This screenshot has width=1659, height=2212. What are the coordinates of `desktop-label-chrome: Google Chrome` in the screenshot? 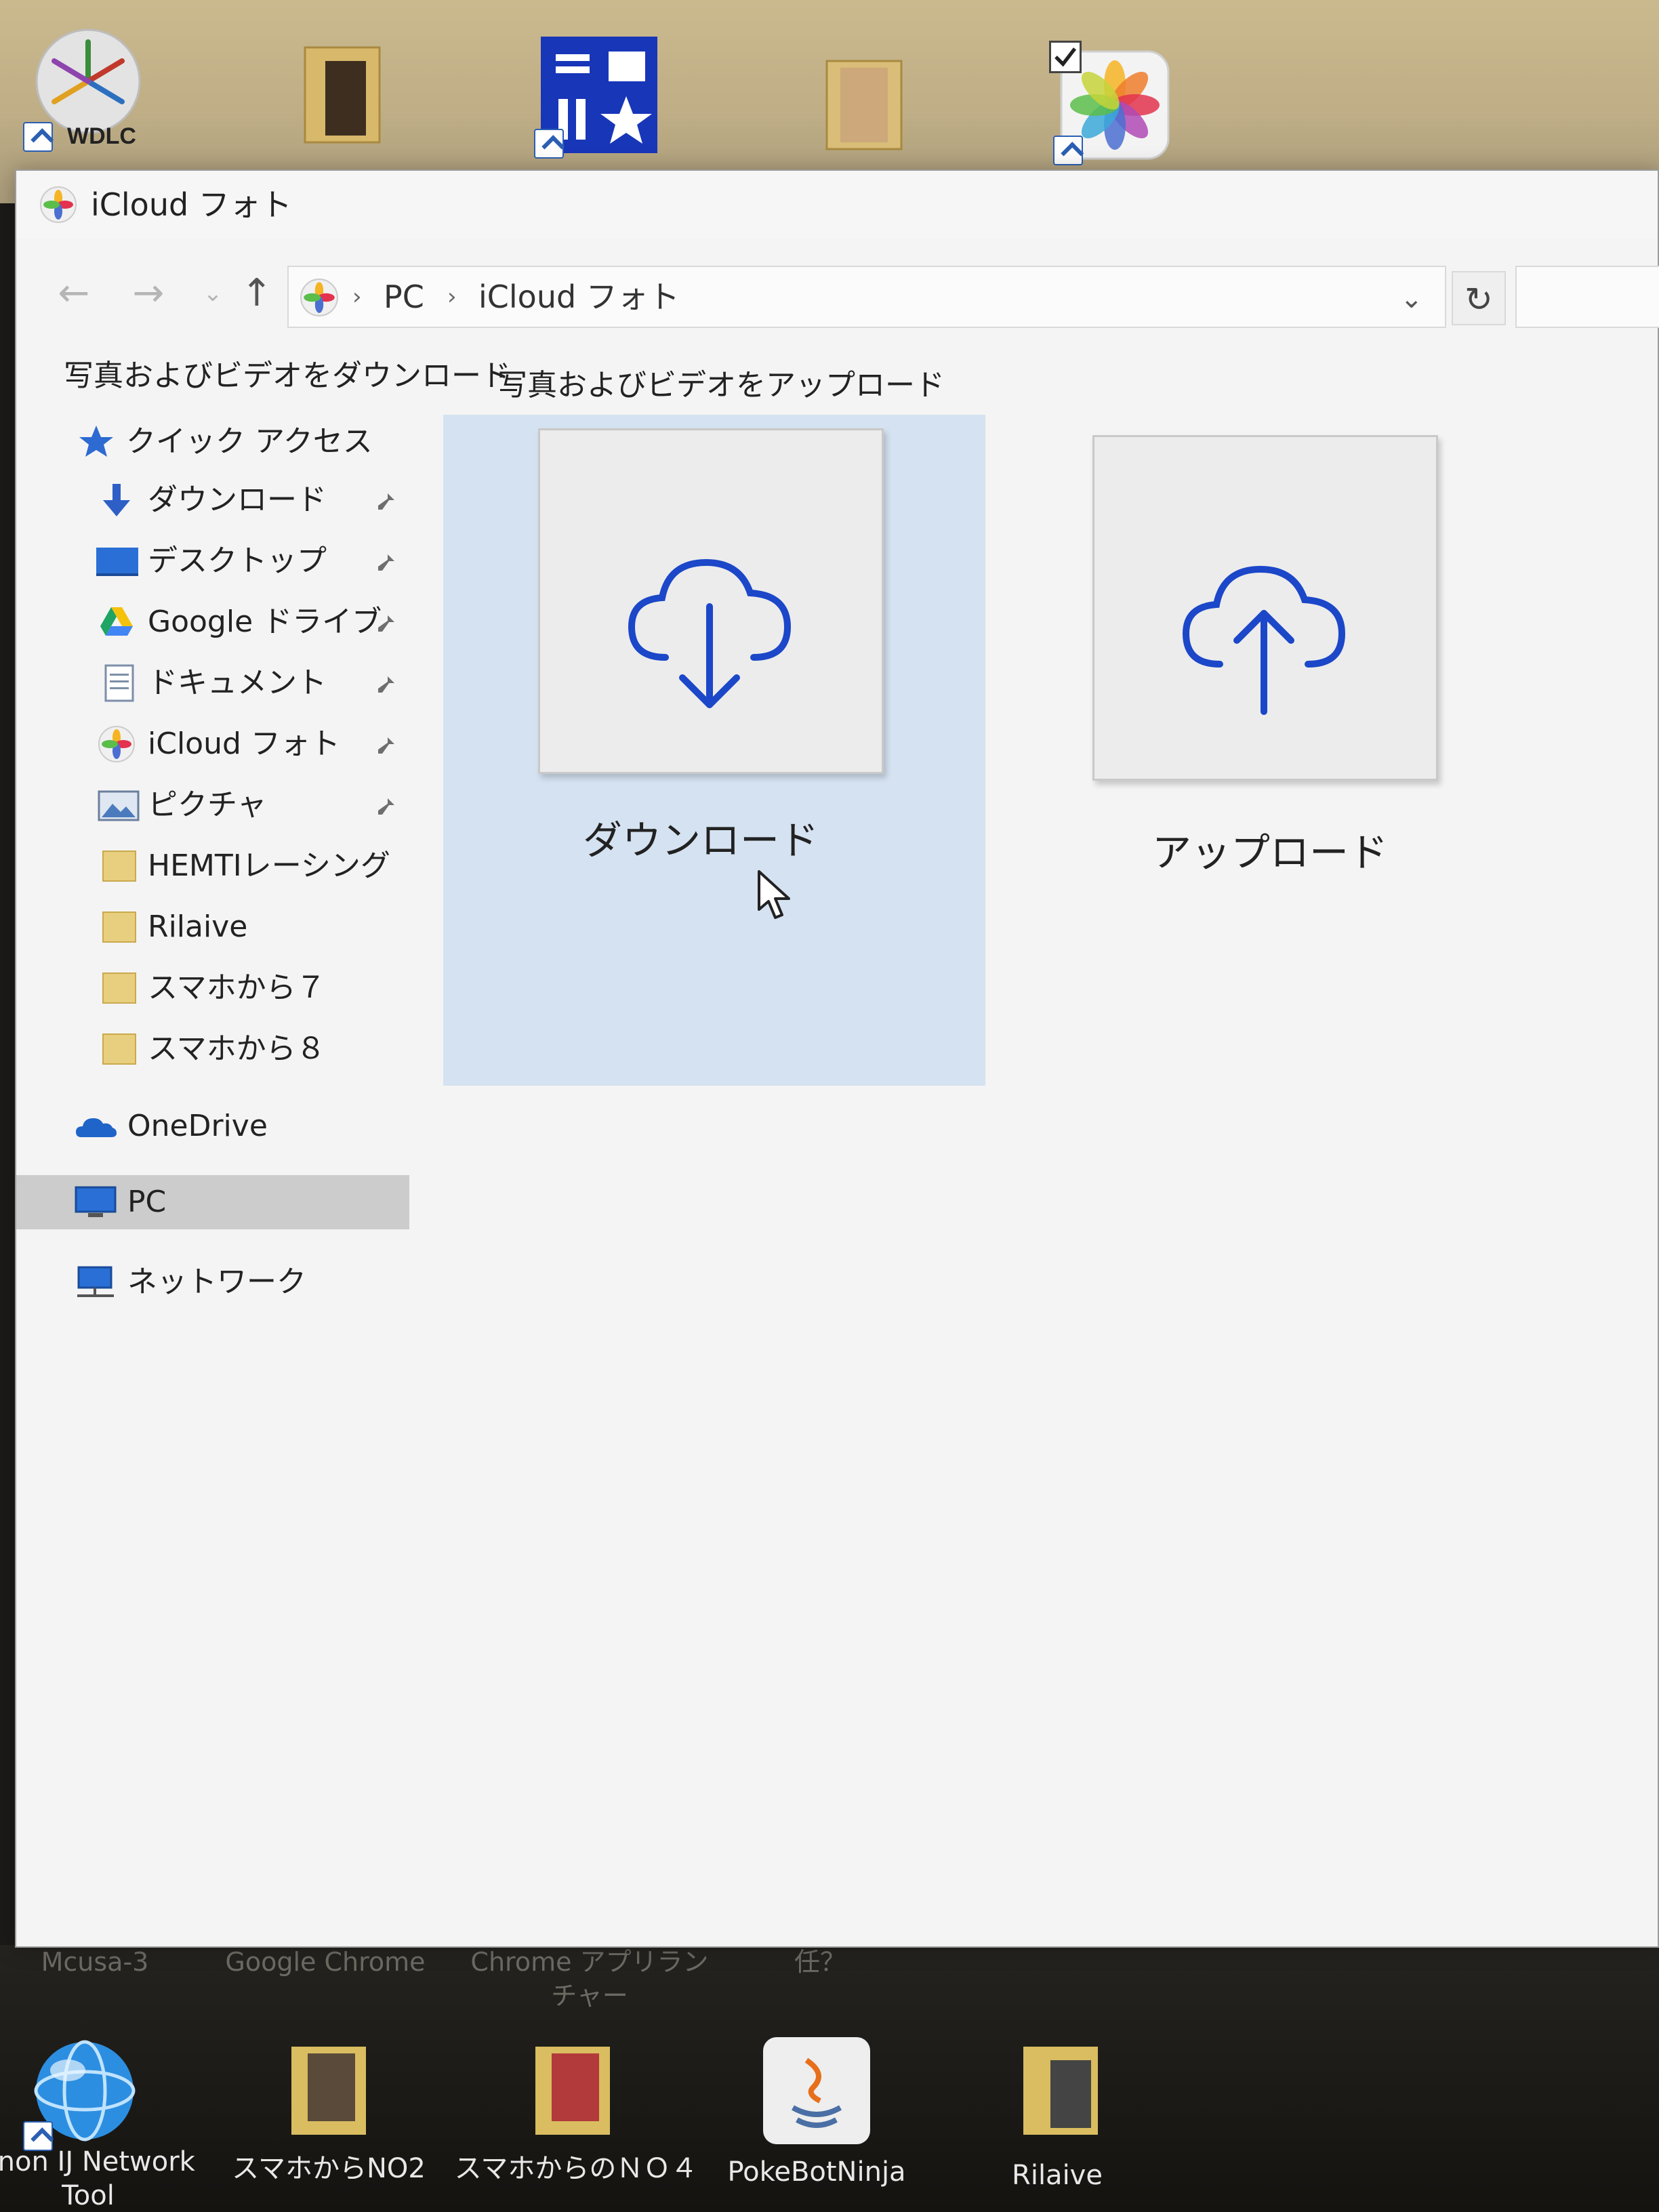 It's located at (325, 1962).